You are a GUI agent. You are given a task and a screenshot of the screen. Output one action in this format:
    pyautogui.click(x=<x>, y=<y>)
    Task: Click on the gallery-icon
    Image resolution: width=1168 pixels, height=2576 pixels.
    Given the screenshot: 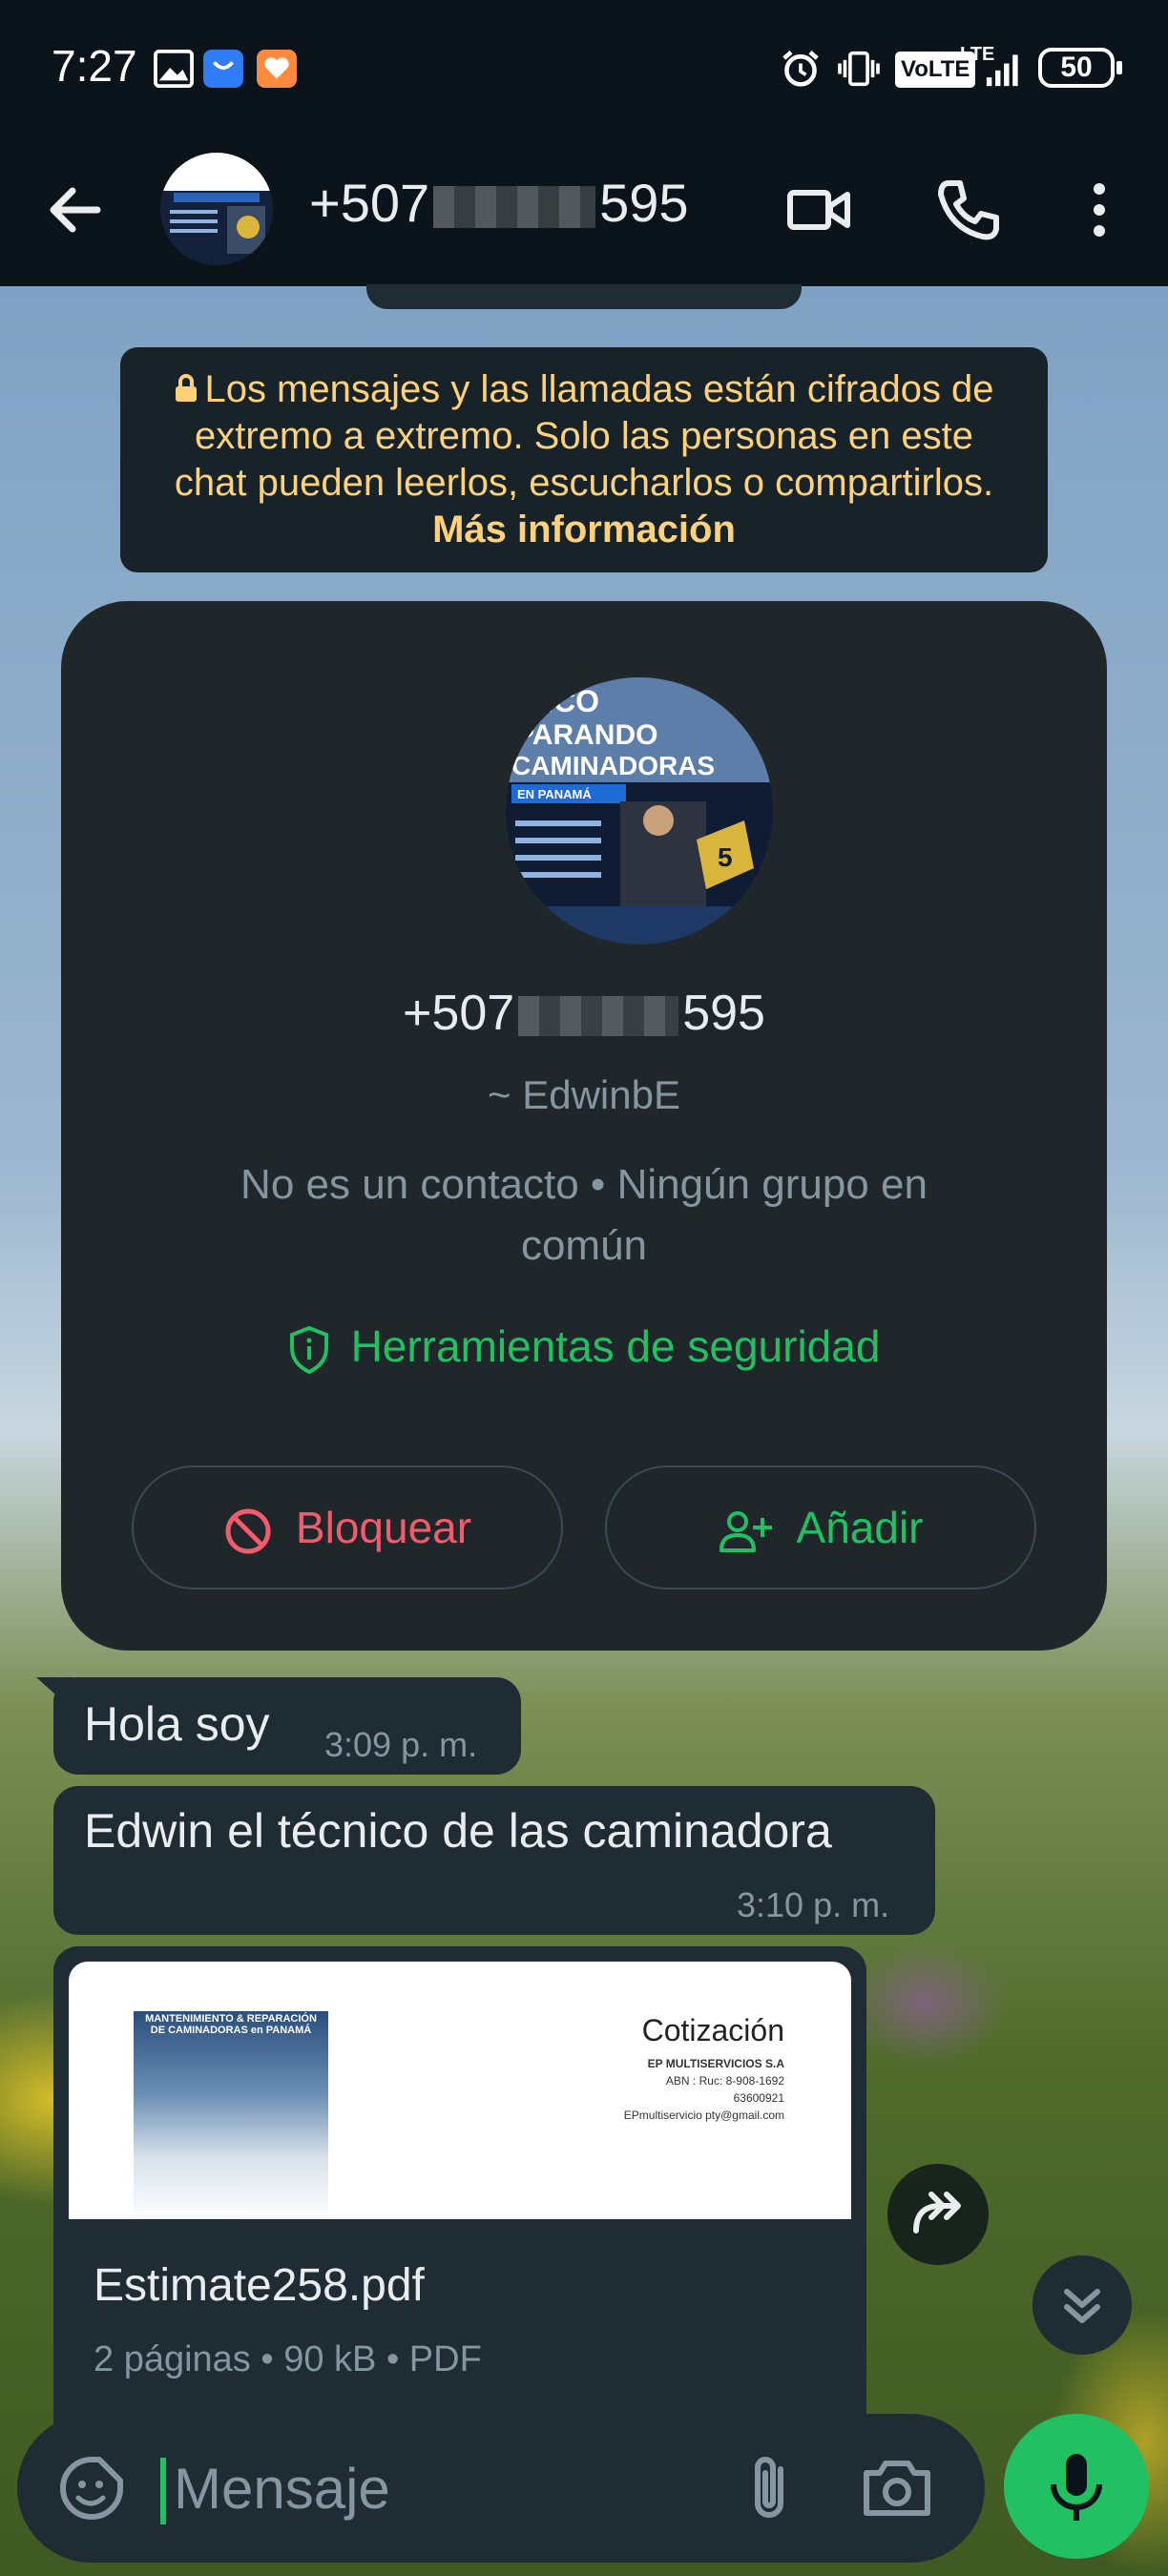 What is the action you would take?
    pyautogui.click(x=174, y=69)
    